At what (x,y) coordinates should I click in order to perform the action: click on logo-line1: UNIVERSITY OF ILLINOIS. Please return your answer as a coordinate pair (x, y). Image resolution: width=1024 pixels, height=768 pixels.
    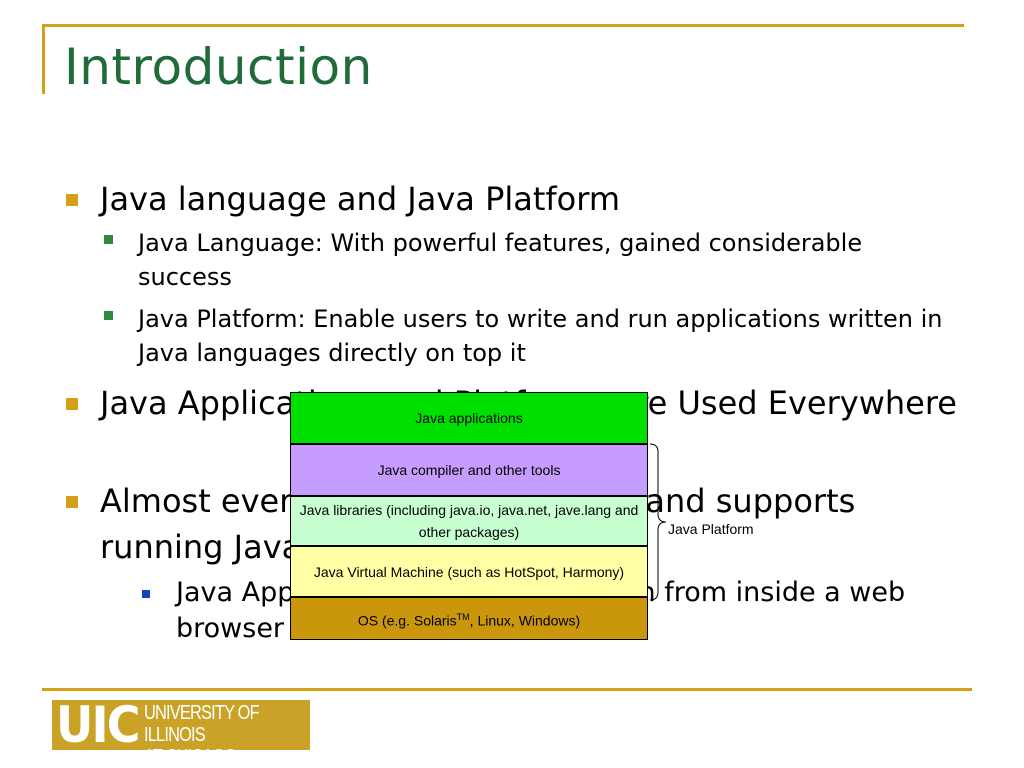
    Looking at the image, I should click on (202, 724).